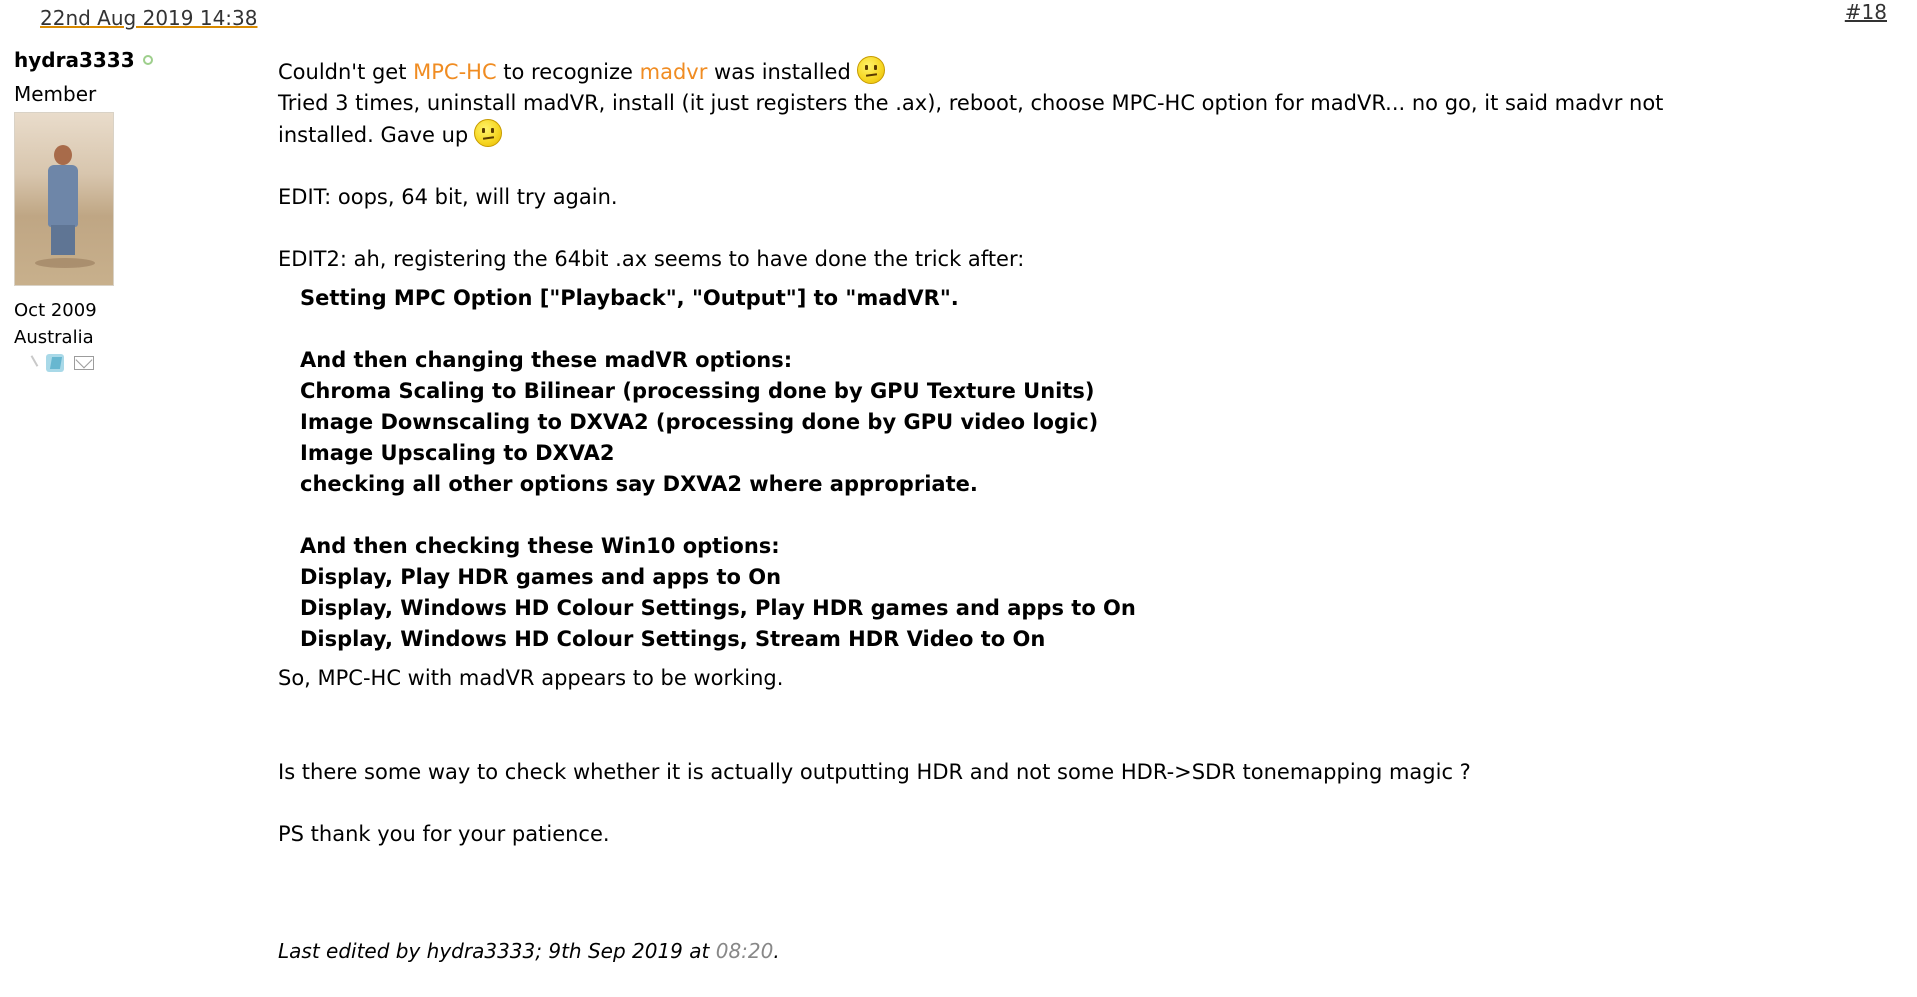 The width and height of the screenshot is (1917, 997). Describe the element at coordinates (63, 240) in the screenshot. I see `avatar-figure-legs` at that location.